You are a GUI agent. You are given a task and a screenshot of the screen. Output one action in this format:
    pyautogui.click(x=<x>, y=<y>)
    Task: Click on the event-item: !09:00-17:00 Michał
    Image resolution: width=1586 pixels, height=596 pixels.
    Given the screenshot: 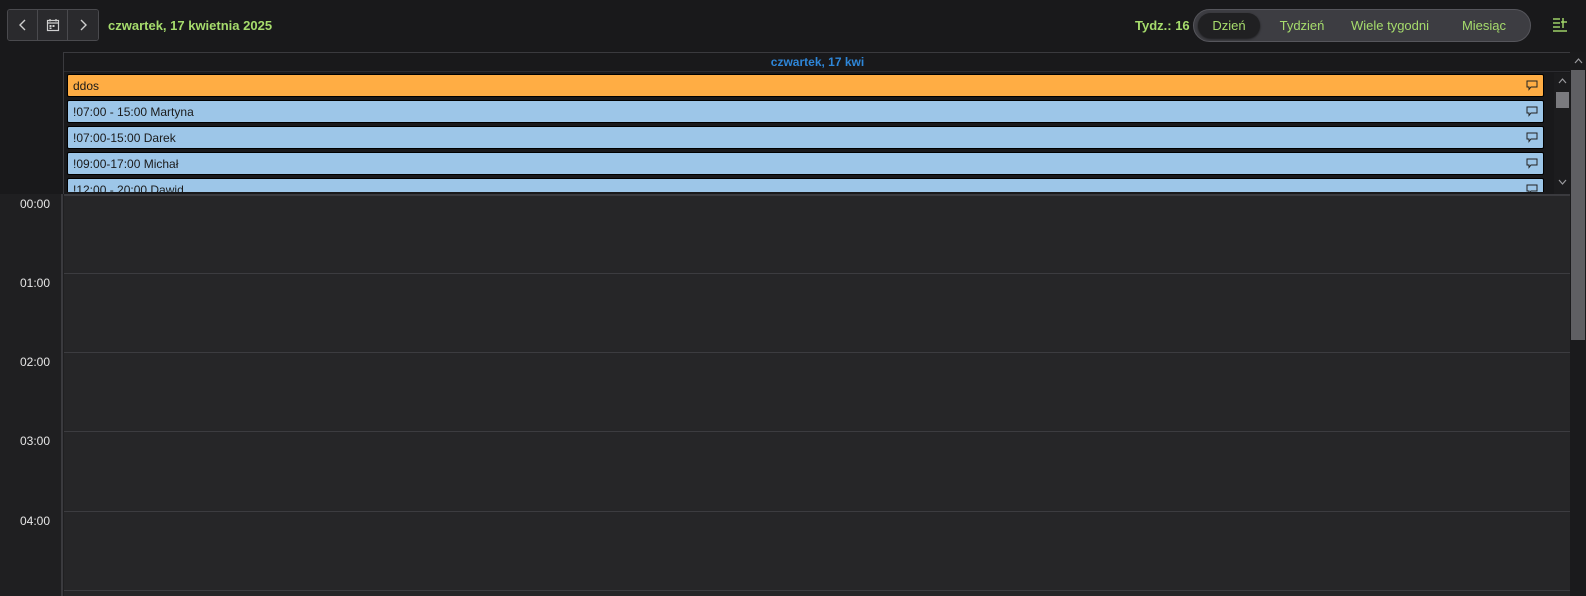 What is the action you would take?
    pyautogui.click(x=805, y=163)
    